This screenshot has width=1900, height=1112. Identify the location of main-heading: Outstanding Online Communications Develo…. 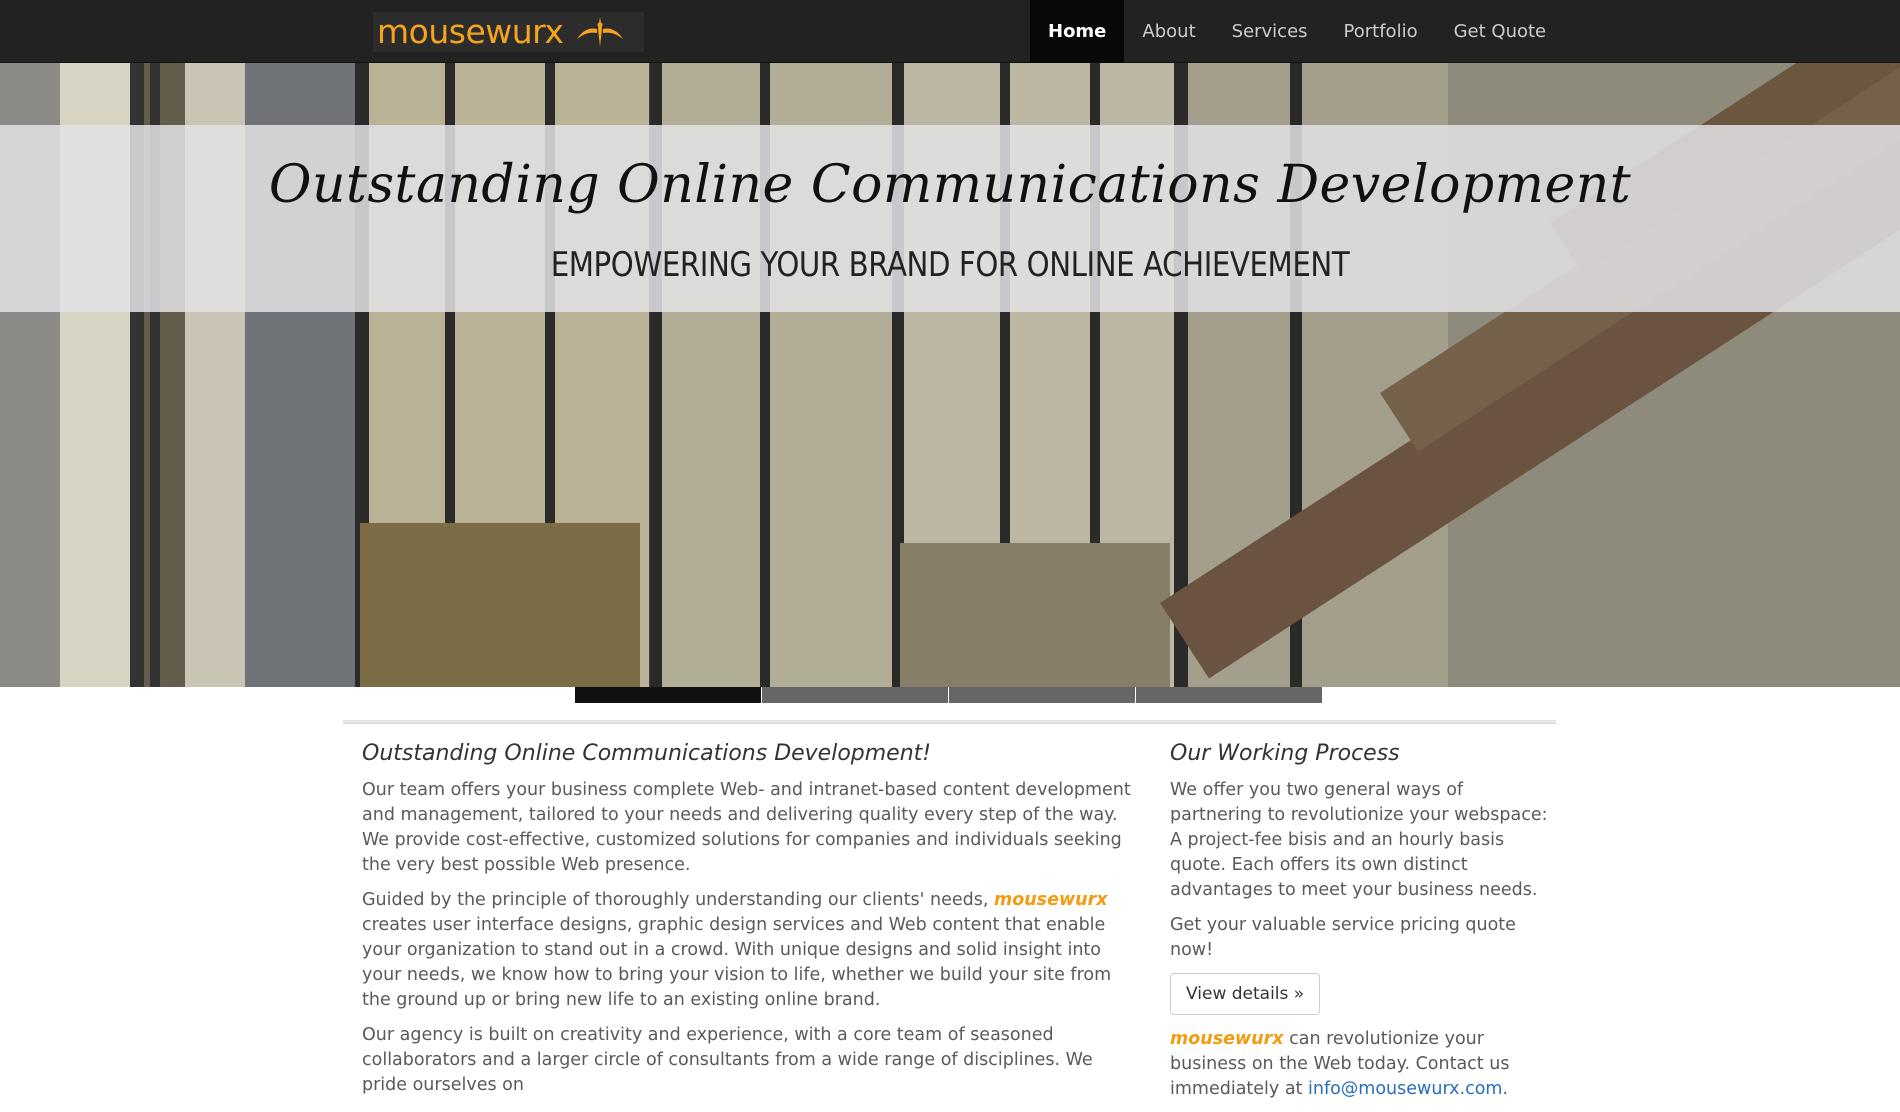
(647, 753).